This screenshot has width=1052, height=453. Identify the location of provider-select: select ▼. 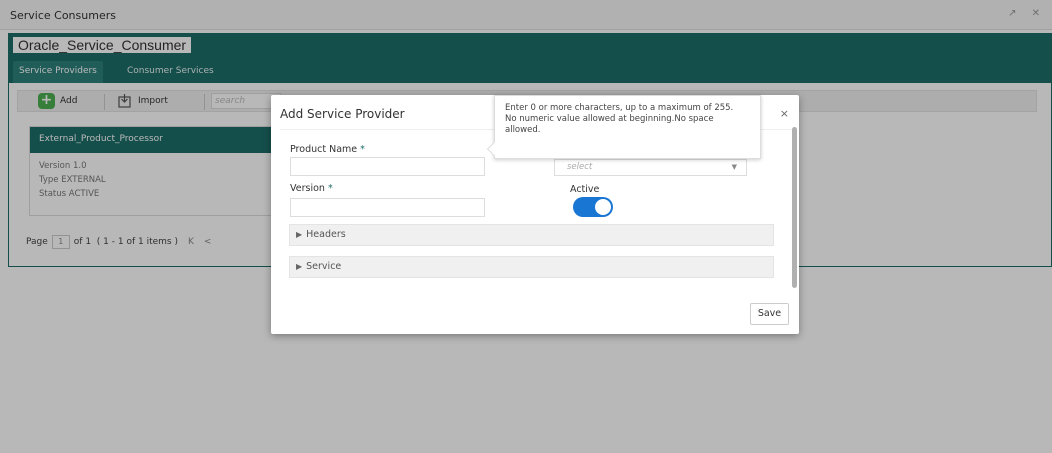
(650, 167).